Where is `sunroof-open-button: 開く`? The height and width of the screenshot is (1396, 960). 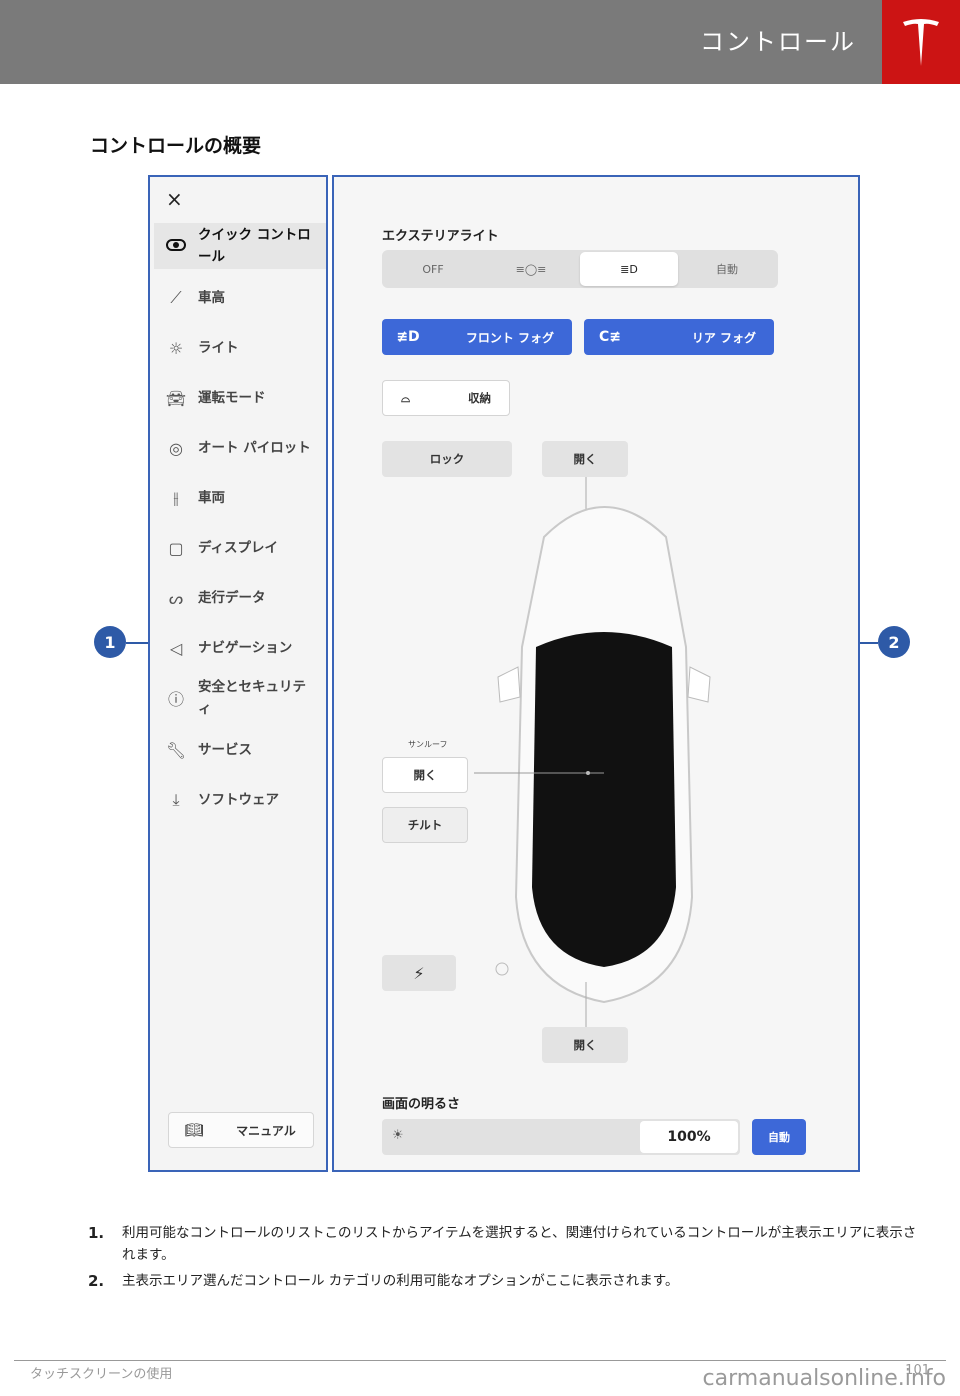
sunroof-open-button: 開く is located at coordinates (425, 775).